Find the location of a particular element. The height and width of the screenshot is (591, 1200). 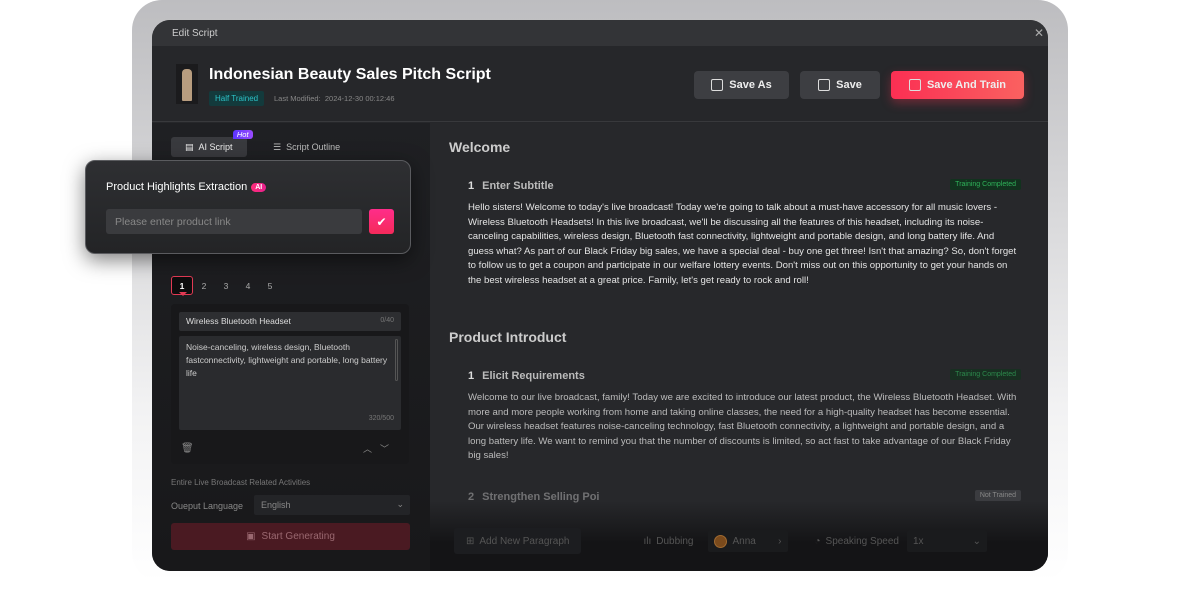

popup-title: Product Highlights Extraction AI is located at coordinates (186, 187).